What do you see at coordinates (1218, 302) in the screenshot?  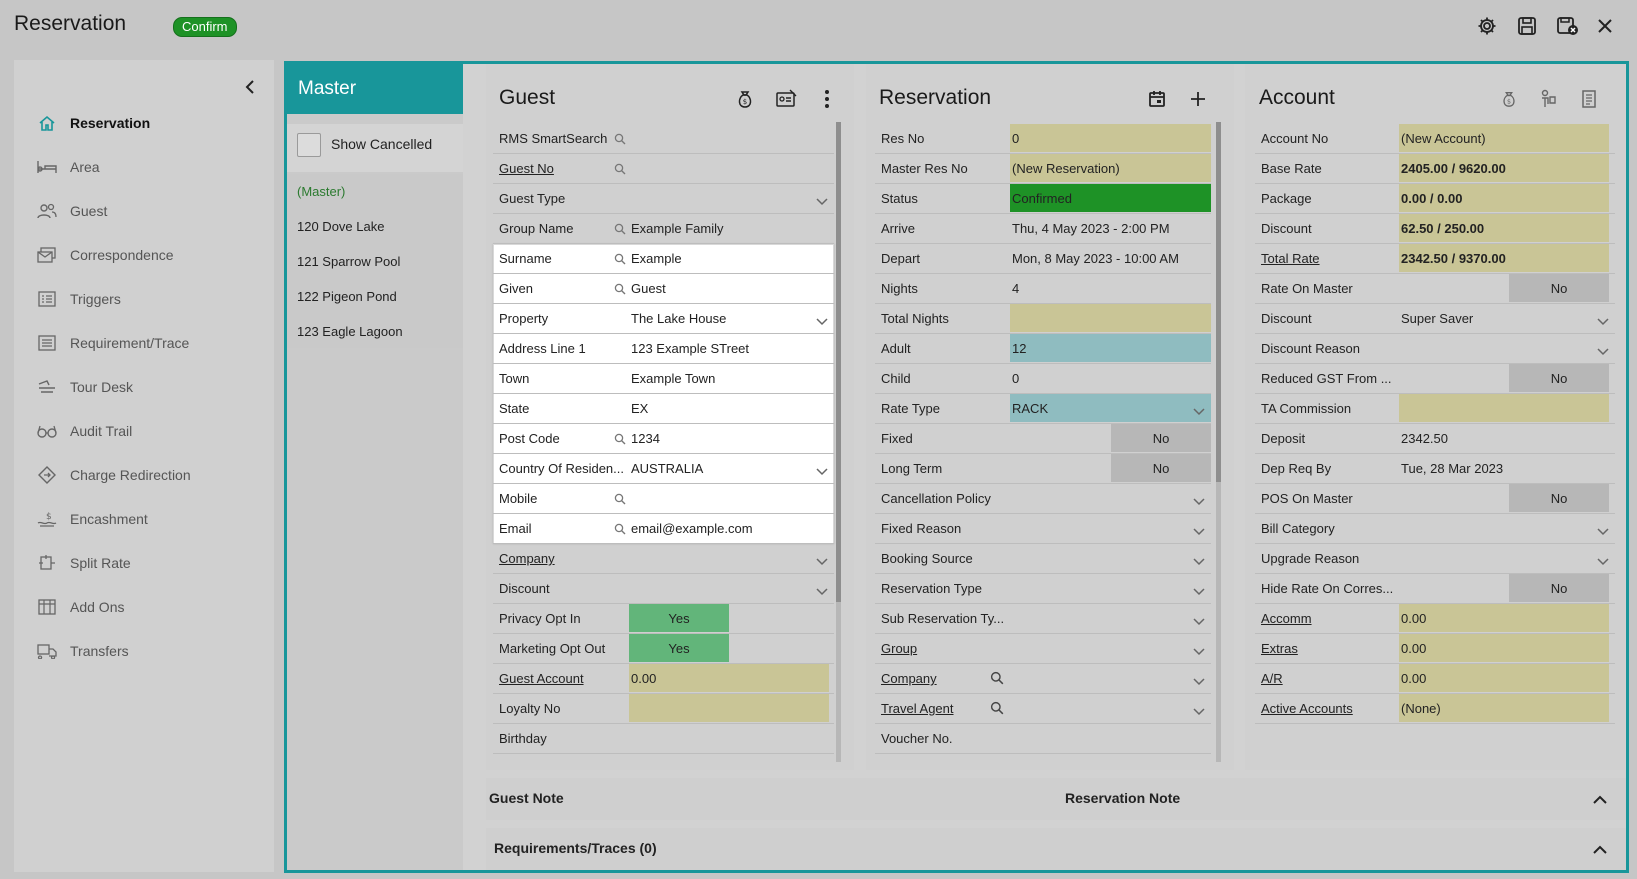 I see `reservation-scrollbar-thumb` at bounding box center [1218, 302].